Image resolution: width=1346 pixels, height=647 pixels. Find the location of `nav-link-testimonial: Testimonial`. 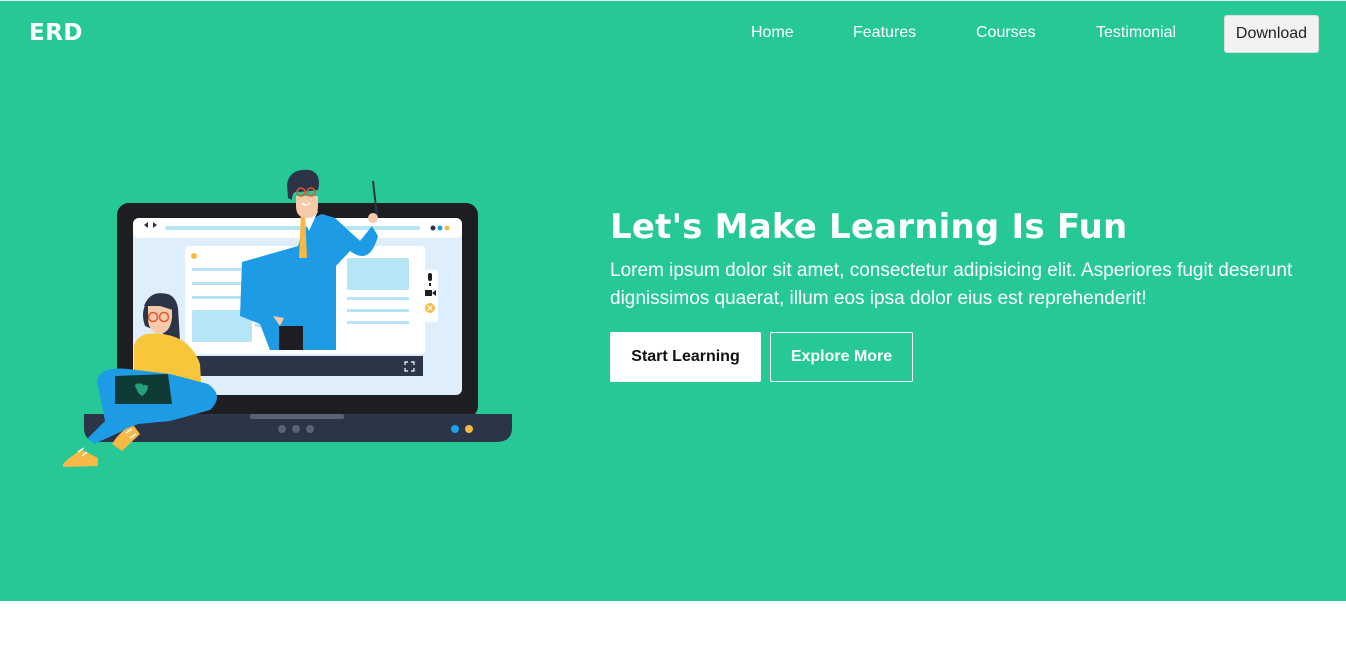

nav-link-testimonial: Testimonial is located at coordinates (1136, 33).